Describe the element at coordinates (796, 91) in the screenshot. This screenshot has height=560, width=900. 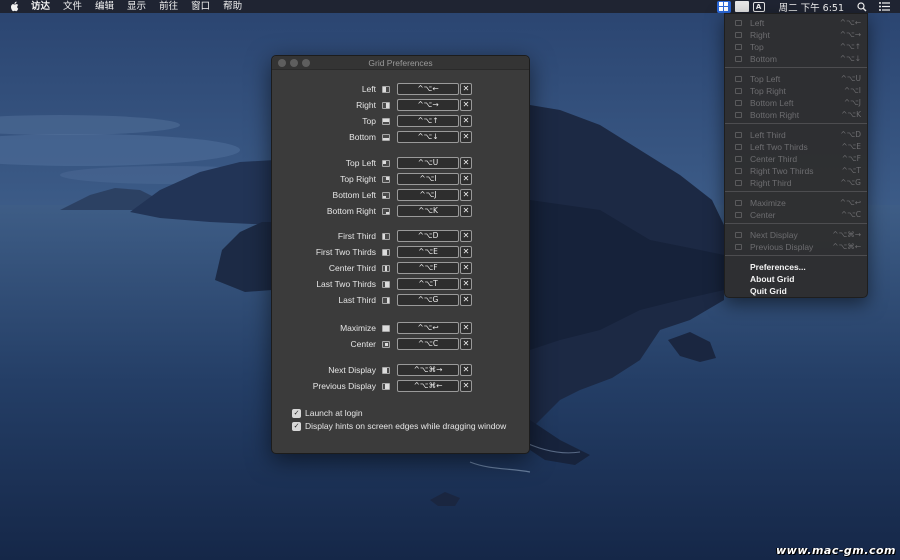
I see `menu-item: Top Right ^⌥I` at that location.